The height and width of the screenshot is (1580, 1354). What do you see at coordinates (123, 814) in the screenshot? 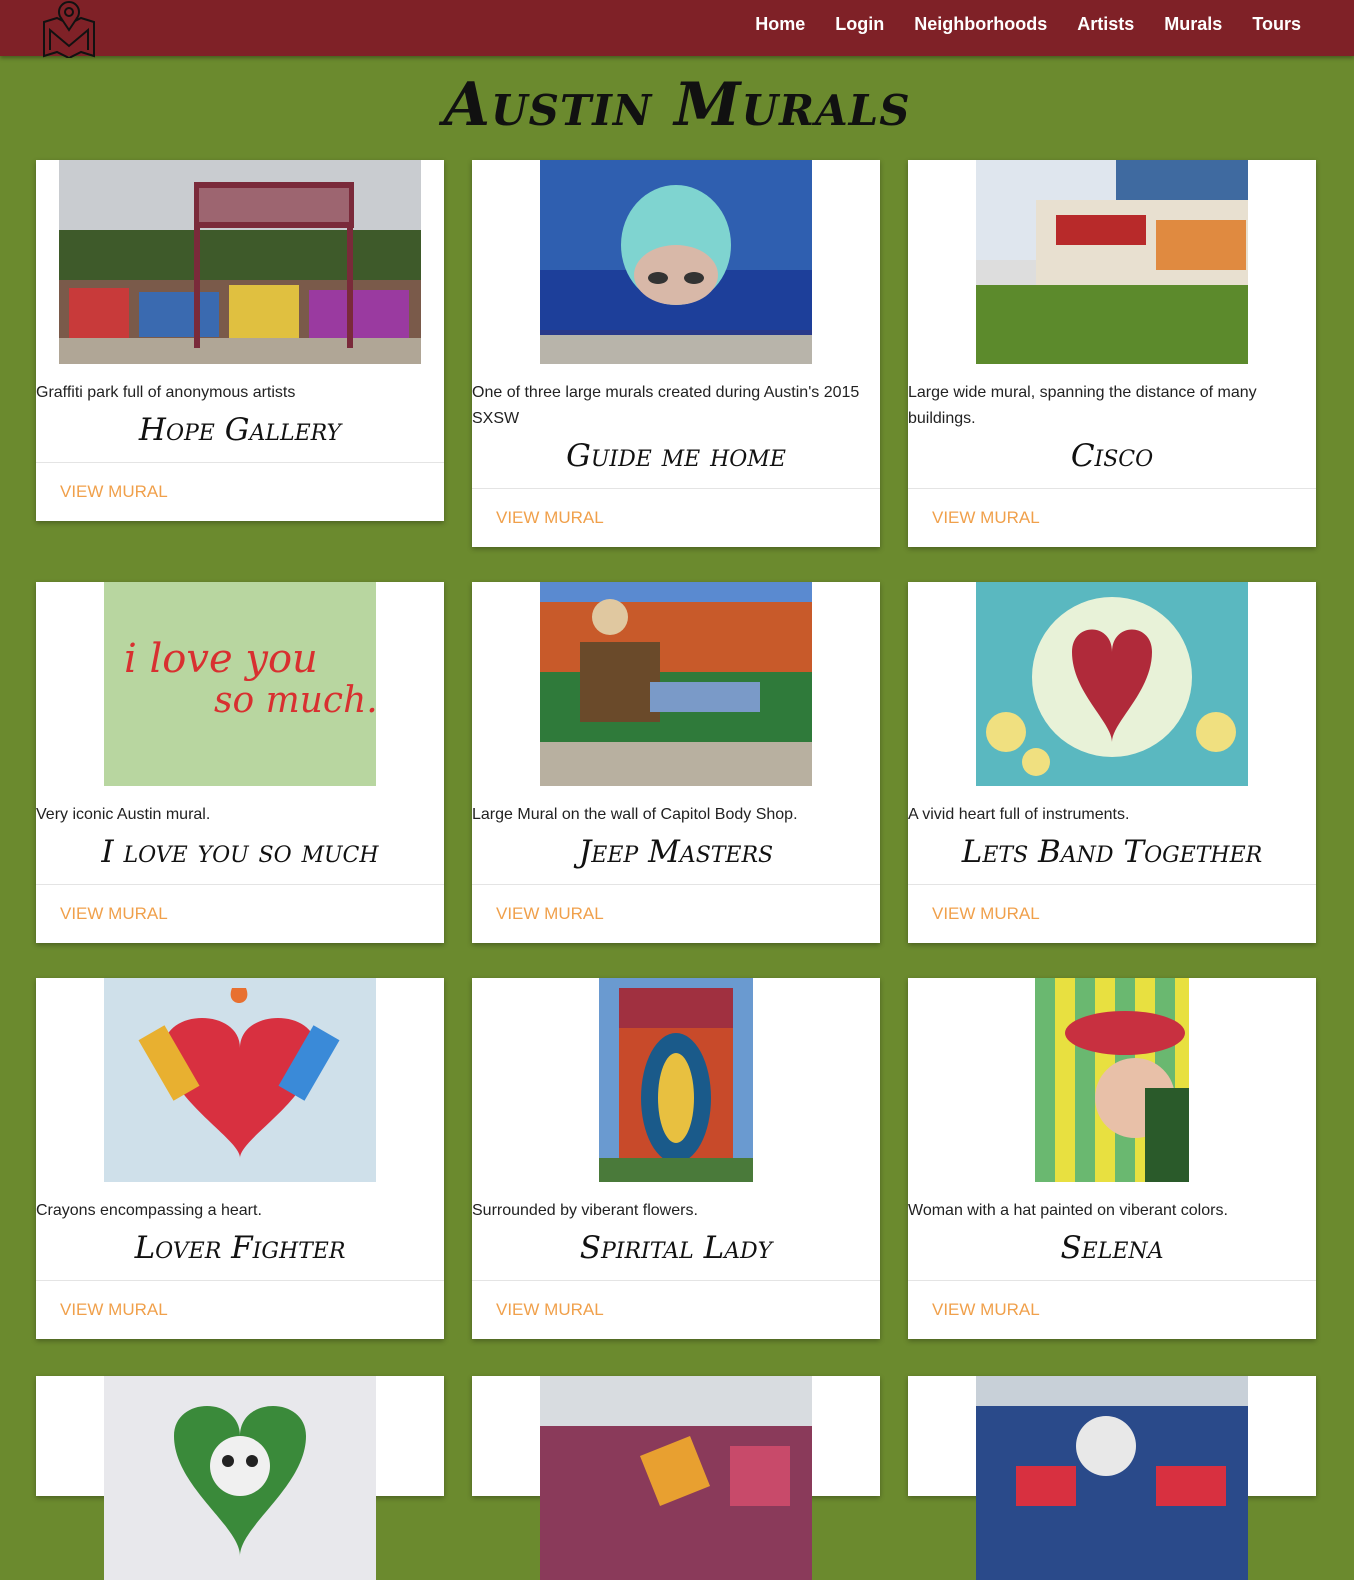
I see `mural-description: Very iconic Austin mural.` at bounding box center [123, 814].